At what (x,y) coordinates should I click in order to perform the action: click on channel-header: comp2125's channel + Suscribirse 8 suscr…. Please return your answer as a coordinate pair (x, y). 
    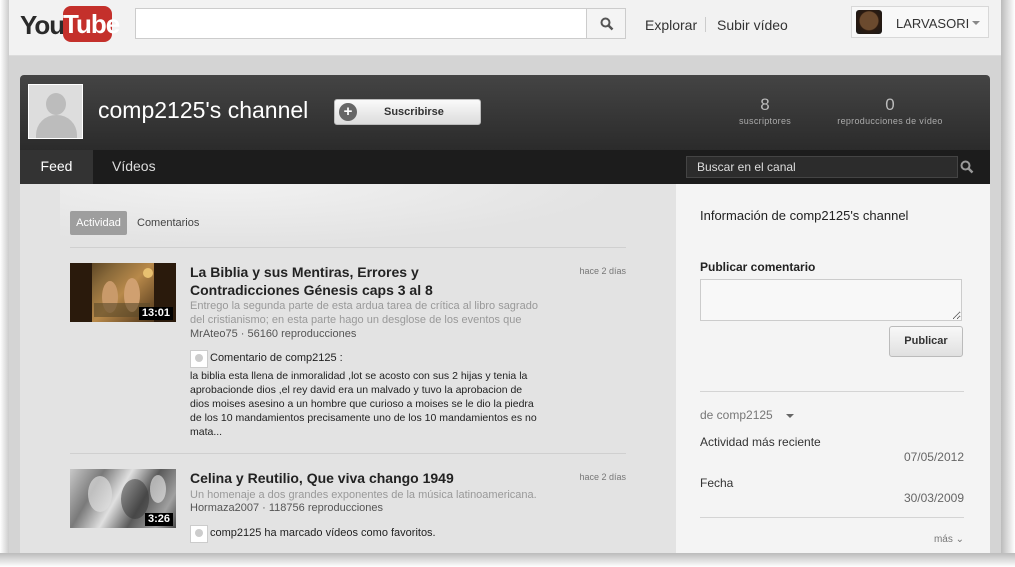
    Looking at the image, I should click on (505, 112).